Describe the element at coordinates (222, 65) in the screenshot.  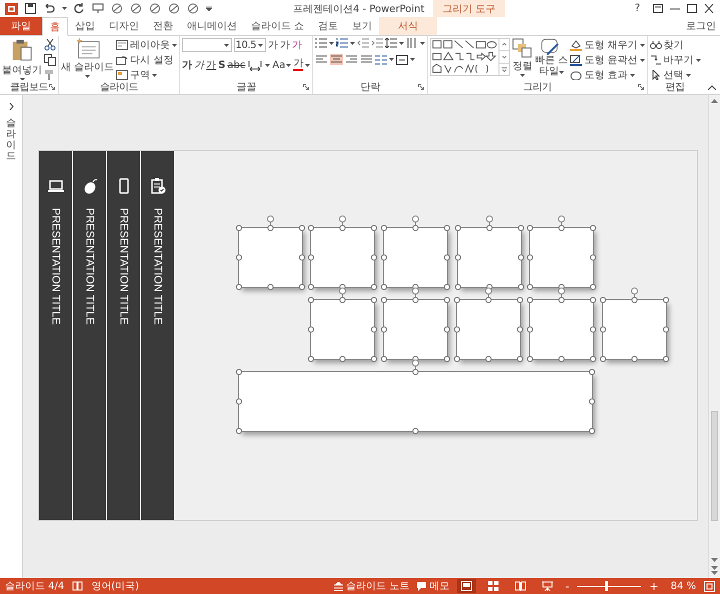
I see `shadow-button: S` at that location.